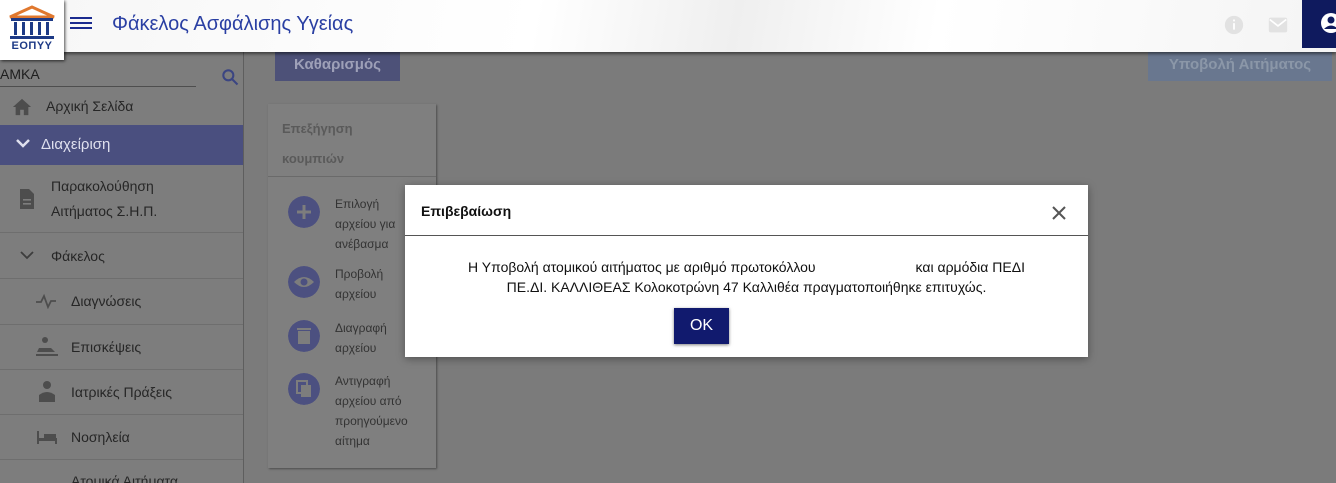 The width and height of the screenshot is (1336, 483). Describe the element at coordinates (98, 86) in the screenshot. I see `amka-search-input` at that location.